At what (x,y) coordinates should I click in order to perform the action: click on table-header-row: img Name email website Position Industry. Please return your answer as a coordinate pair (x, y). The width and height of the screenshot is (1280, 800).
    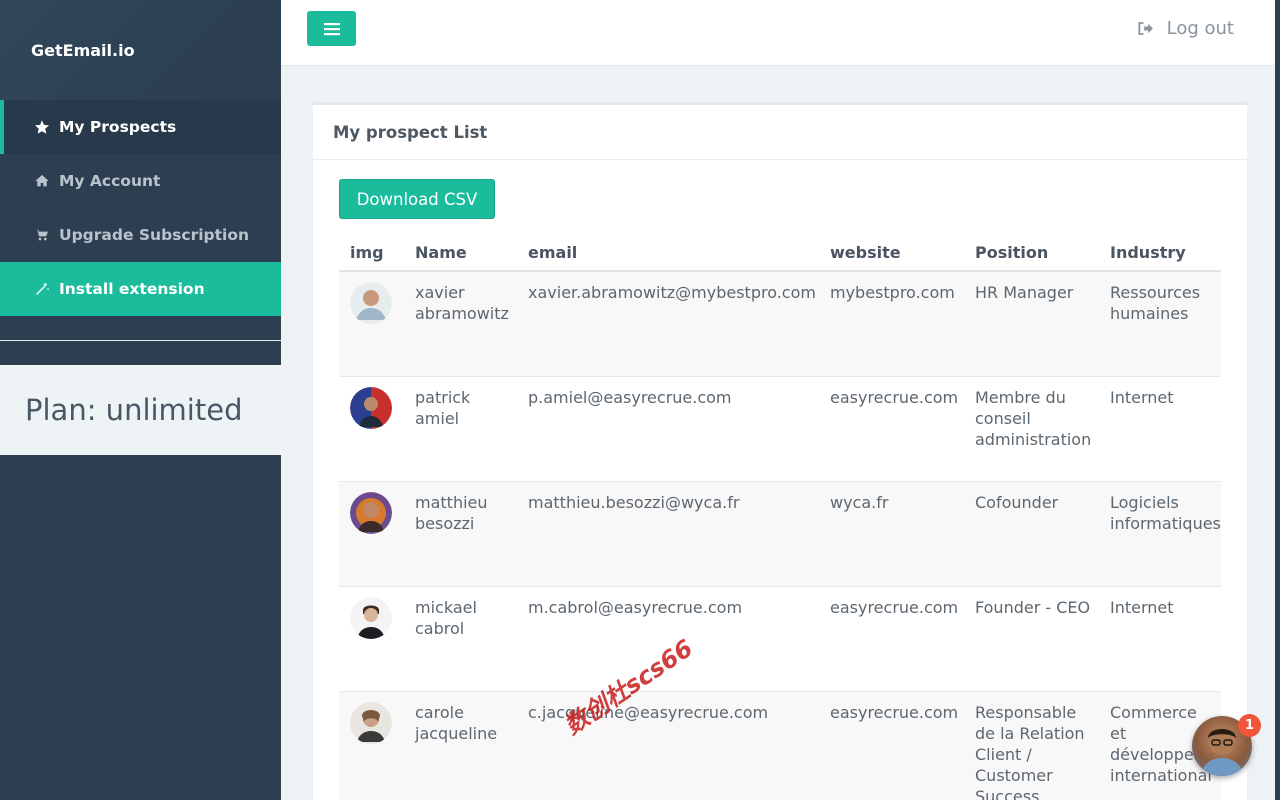
    Looking at the image, I should click on (780, 253).